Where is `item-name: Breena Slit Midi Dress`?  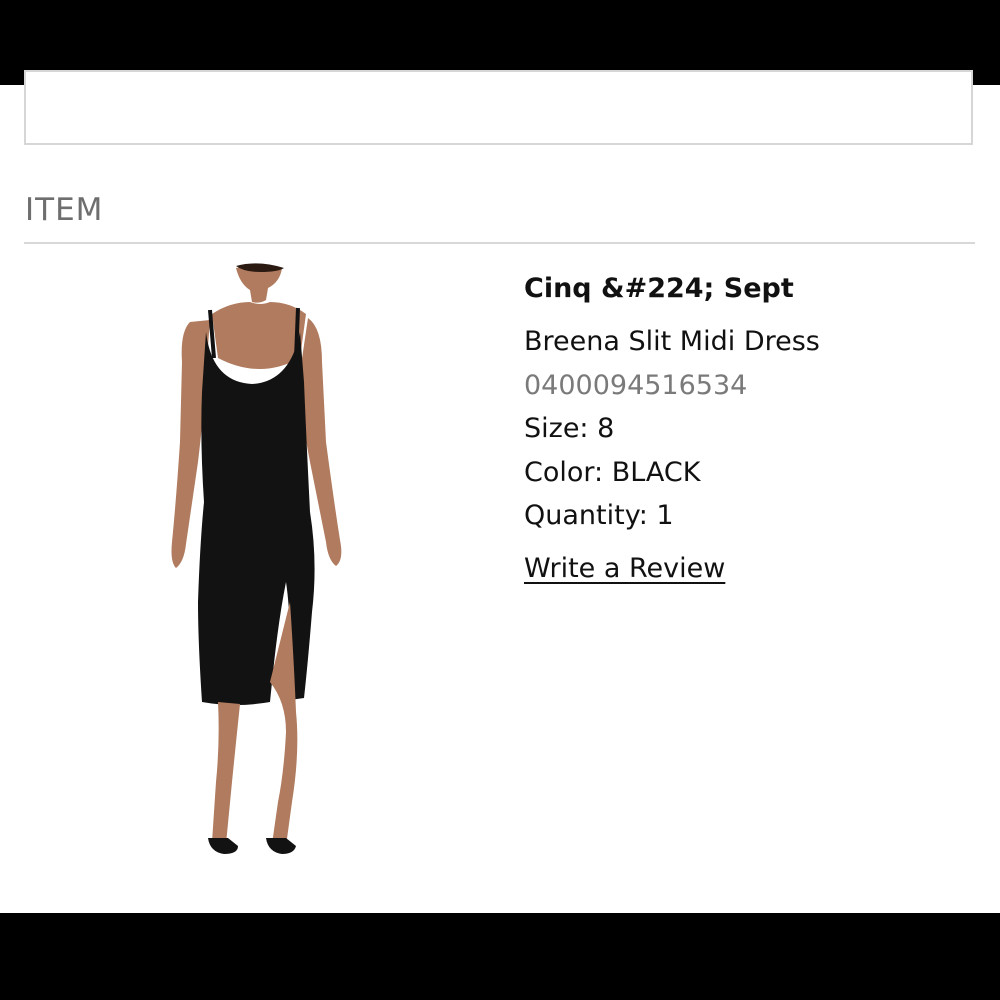
item-name: Breena Slit Midi Dress is located at coordinates (672, 341).